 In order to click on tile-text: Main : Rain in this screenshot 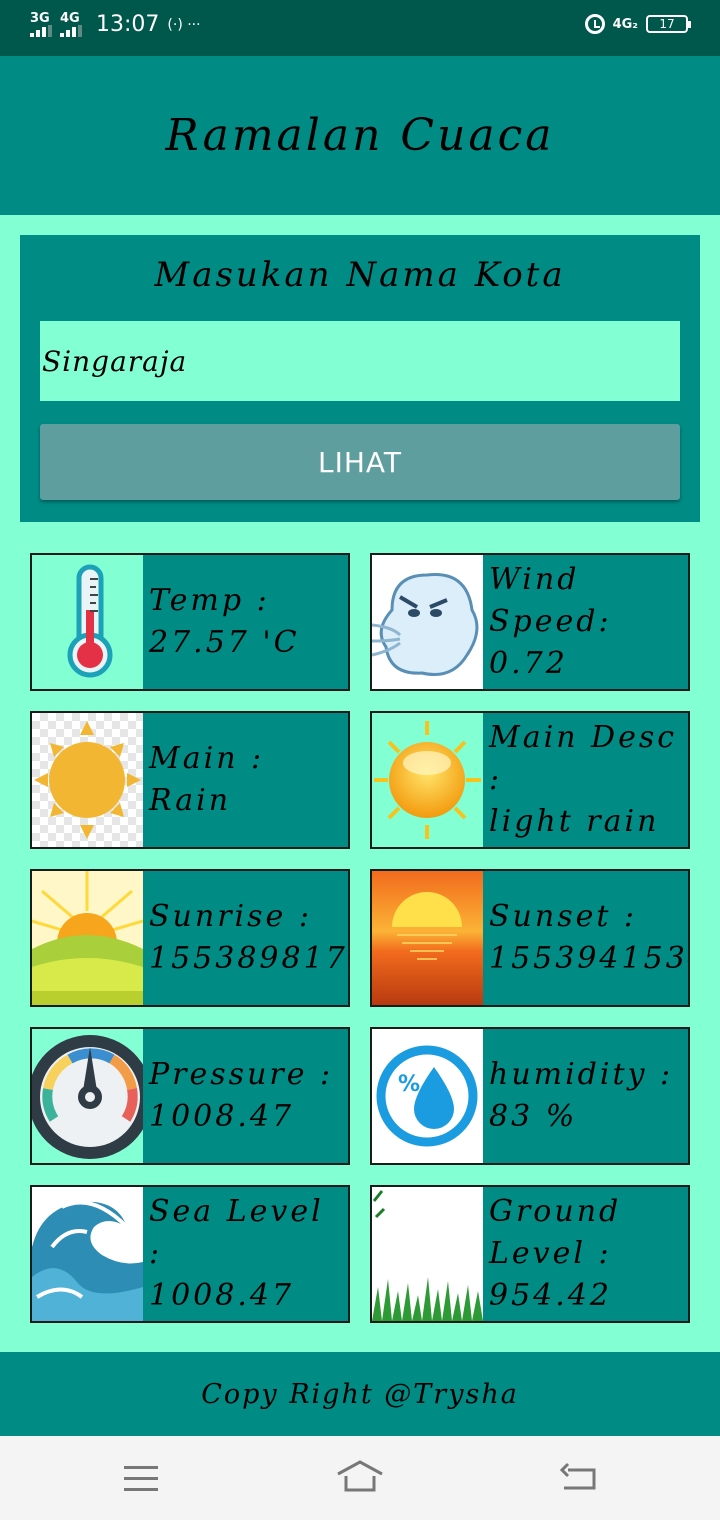, I will do `click(245, 780)`.